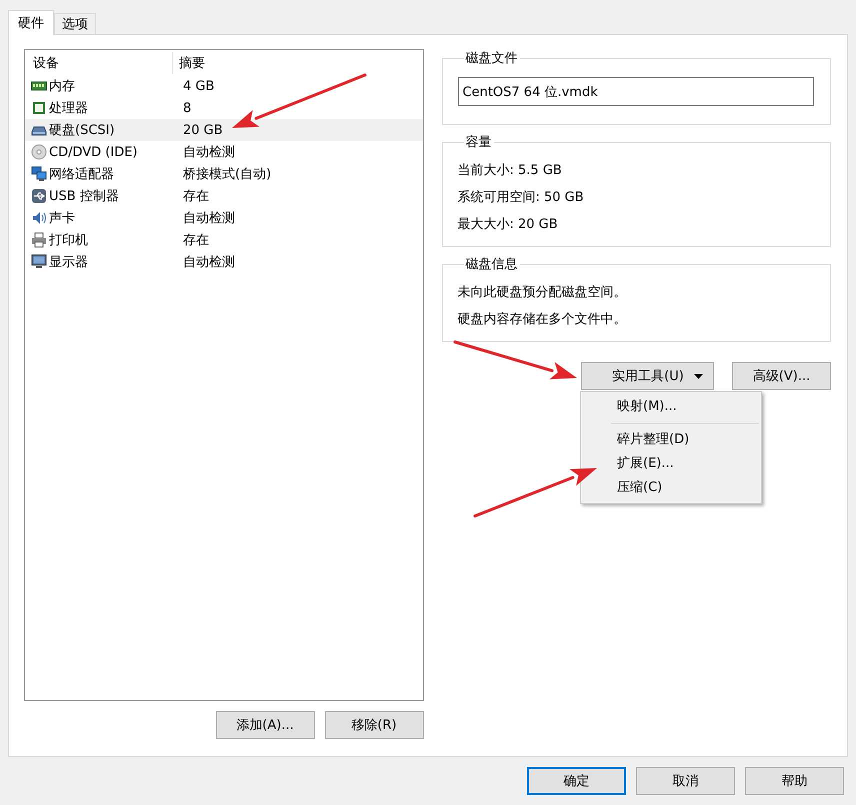 The image size is (856, 805). I want to click on list-button: 移除(R), so click(374, 725).